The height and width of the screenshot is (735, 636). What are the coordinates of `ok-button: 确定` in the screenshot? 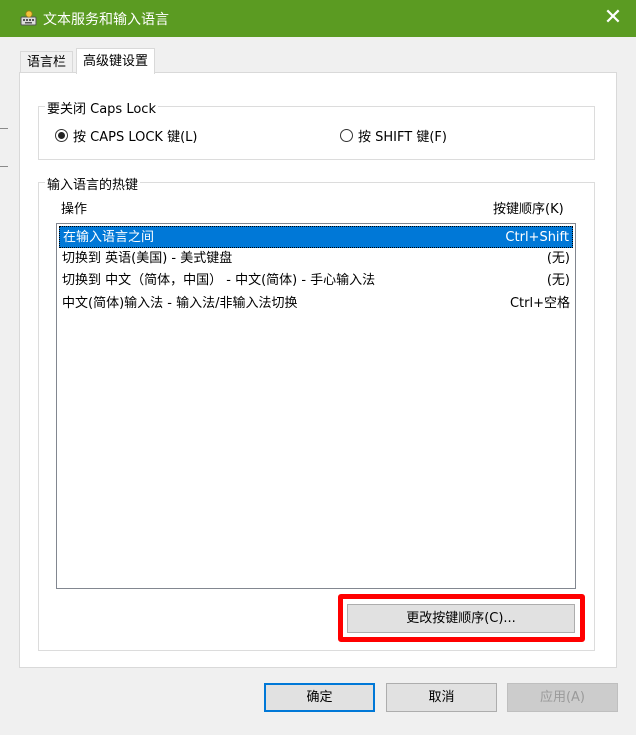 It's located at (319, 697).